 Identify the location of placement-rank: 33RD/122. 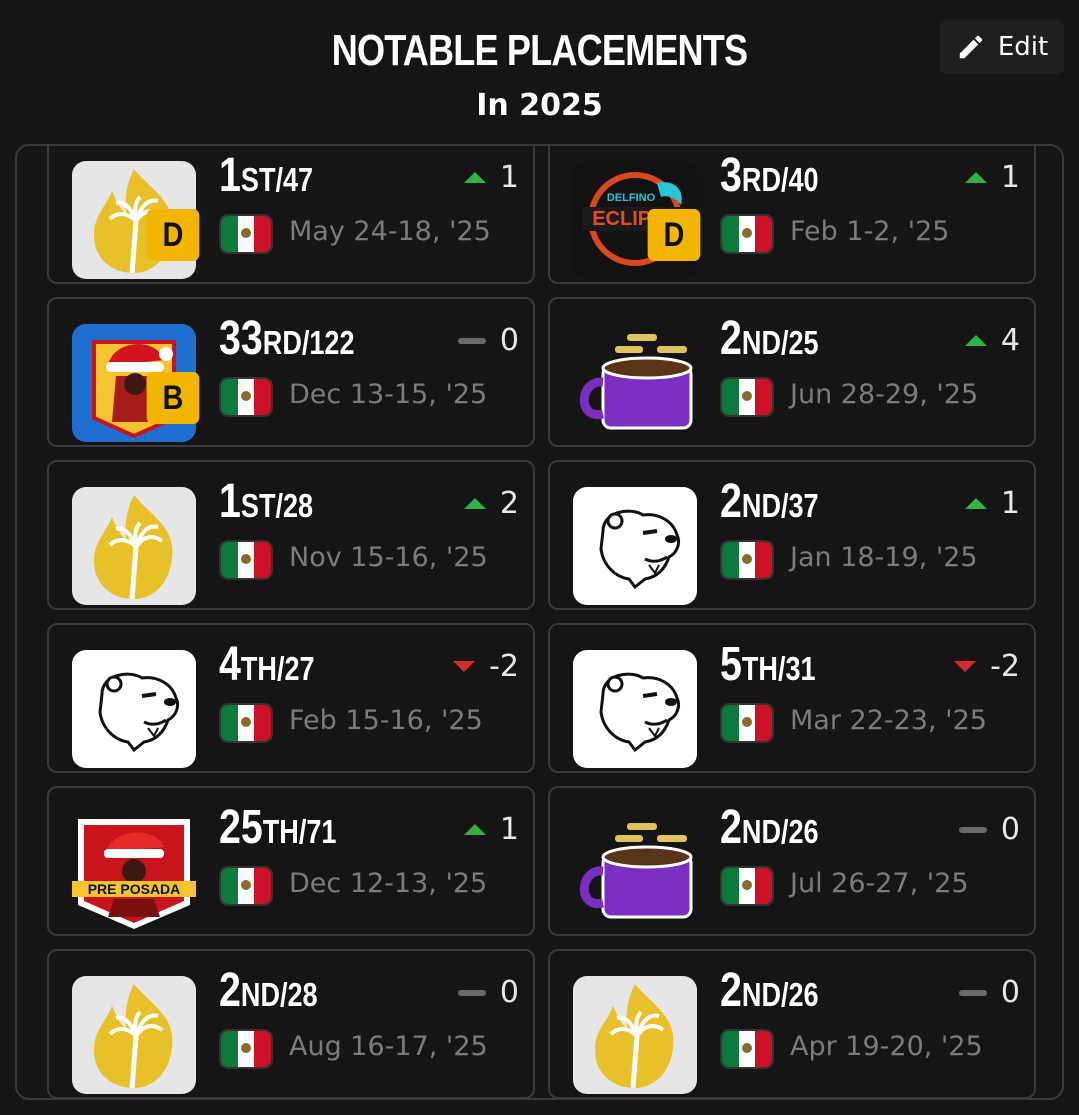
(287, 339).